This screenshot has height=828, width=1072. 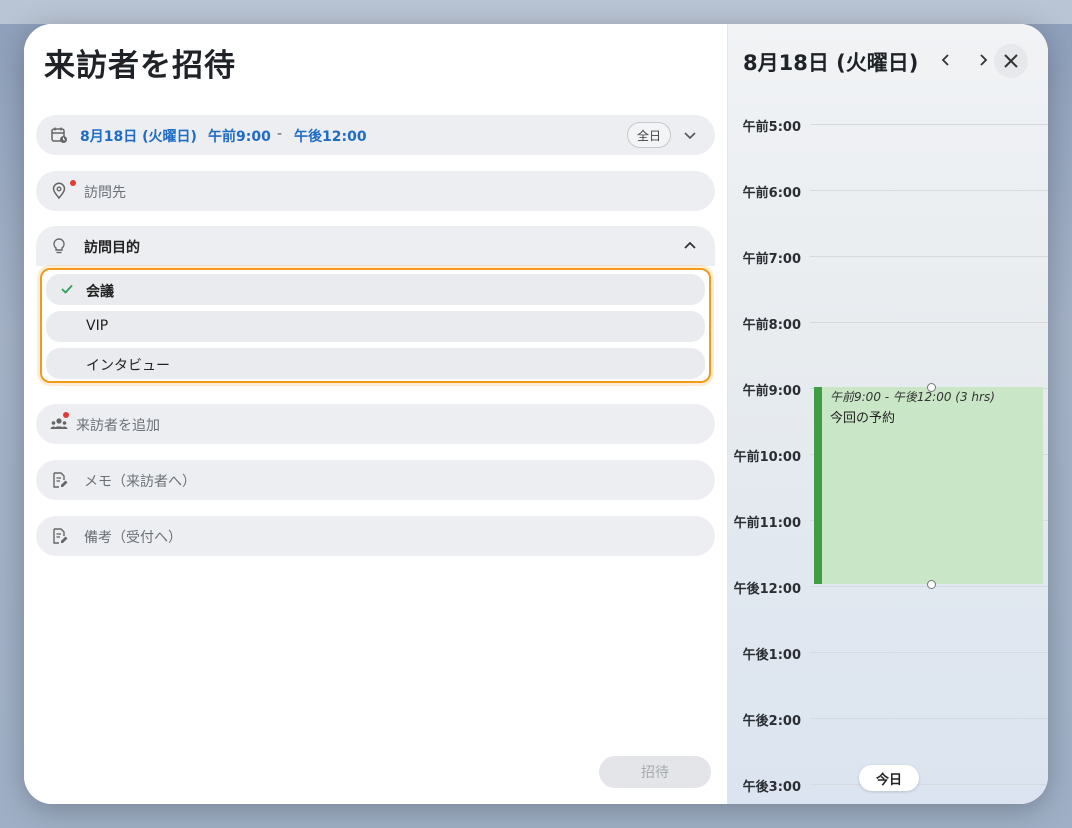 What do you see at coordinates (831, 63) in the screenshot?
I see `calendar-date-title: 8月18日 (火曜日)` at bounding box center [831, 63].